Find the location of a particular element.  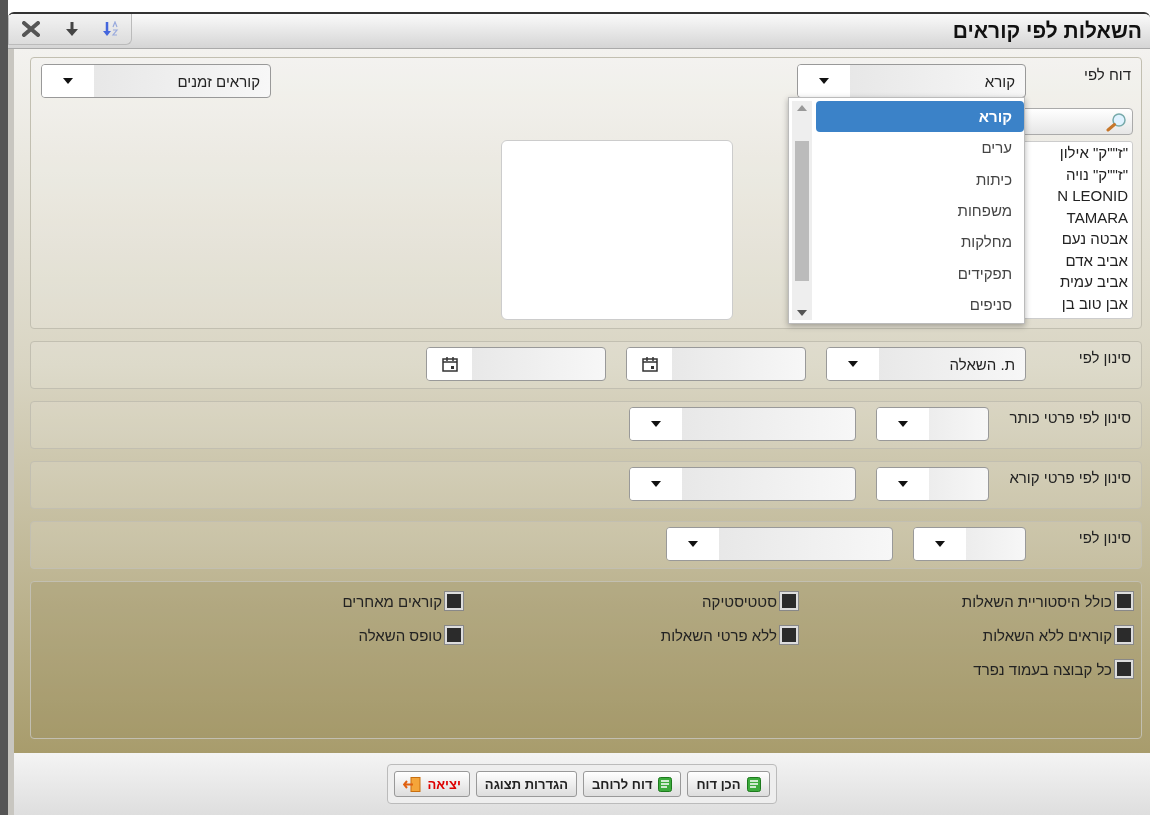

filter-label: סינון לפי פרטי כותר is located at coordinates (1070, 417).